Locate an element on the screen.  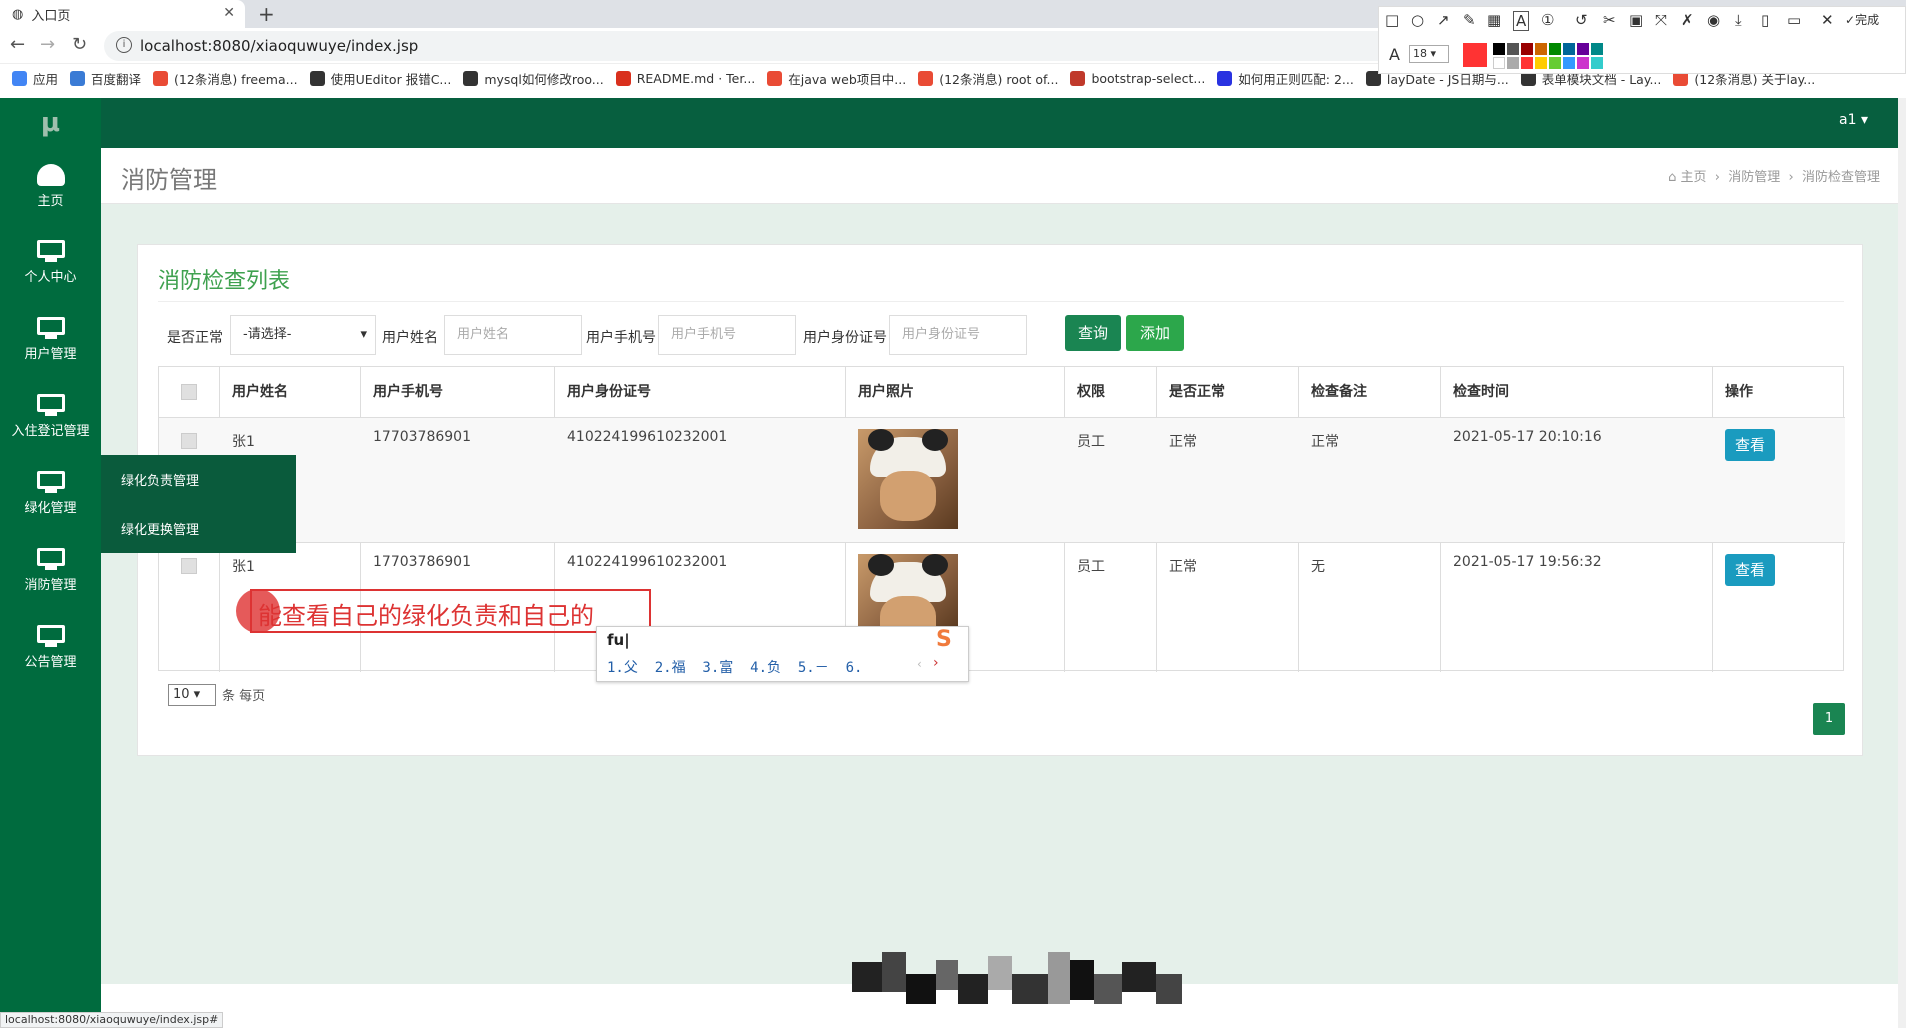
breadcrumb-fire: 消防管理 is located at coordinates (1754, 177).